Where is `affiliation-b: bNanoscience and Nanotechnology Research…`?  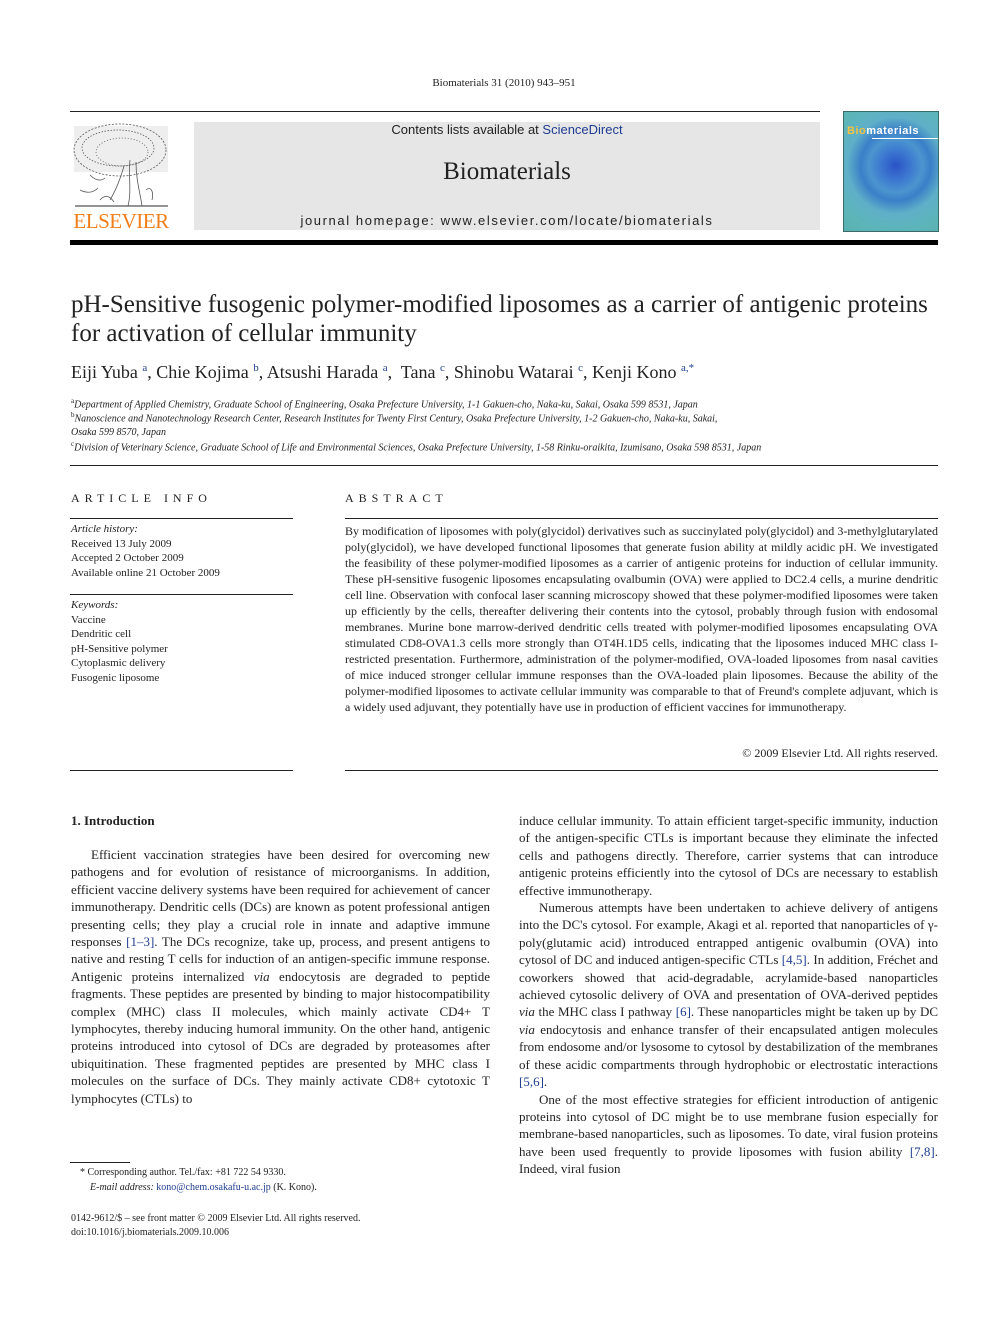
affiliation-b: bNanoscience and Nanotechnology Research… is located at coordinates (394, 425).